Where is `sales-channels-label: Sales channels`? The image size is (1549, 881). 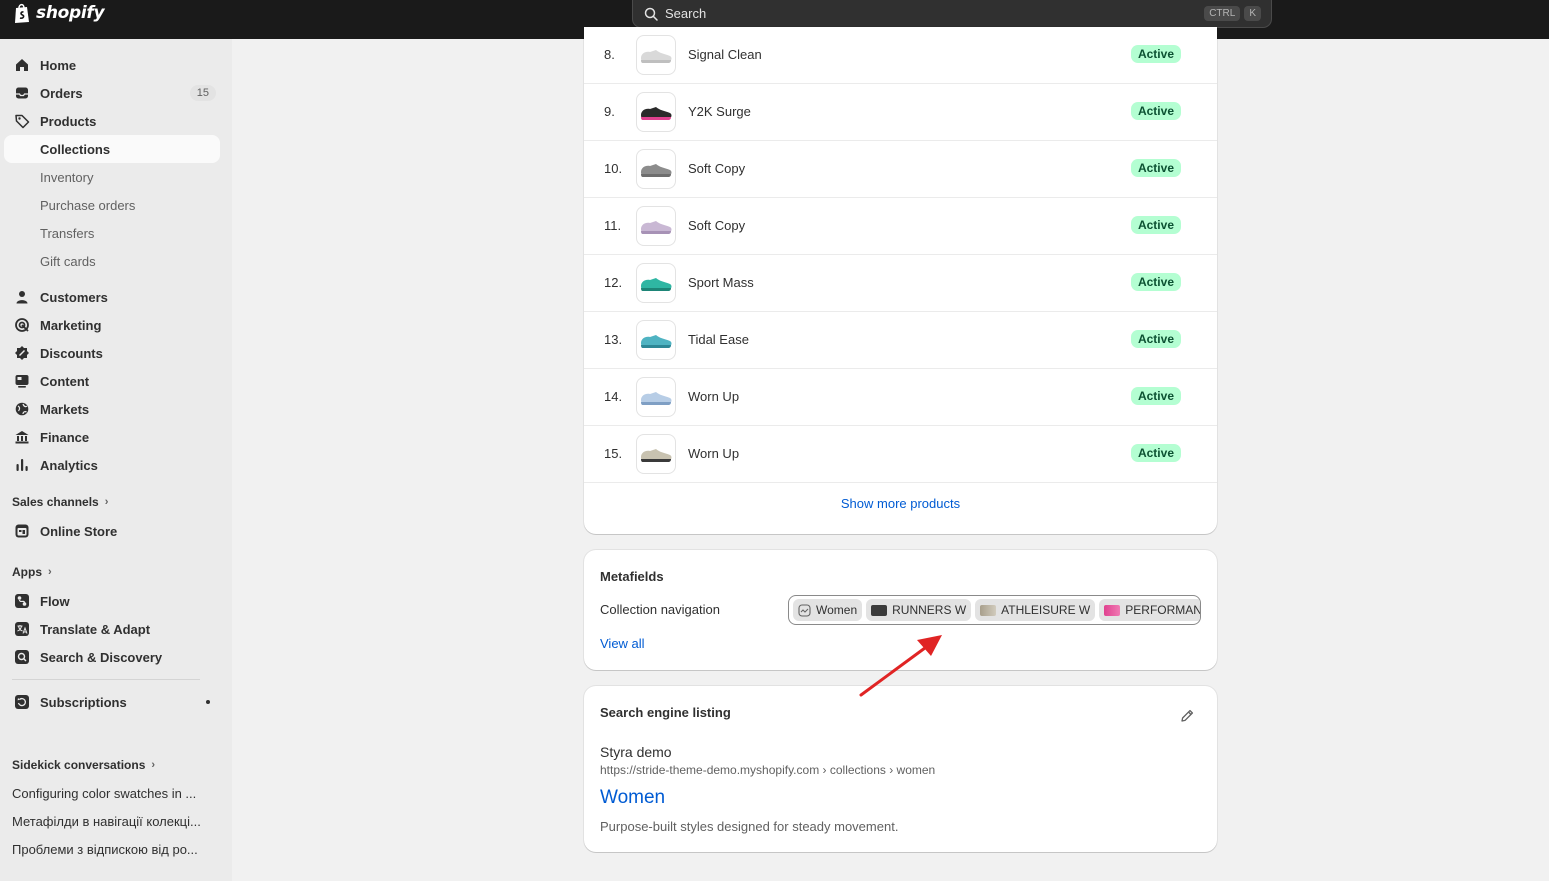 sales-channels-label: Sales channels is located at coordinates (55, 502).